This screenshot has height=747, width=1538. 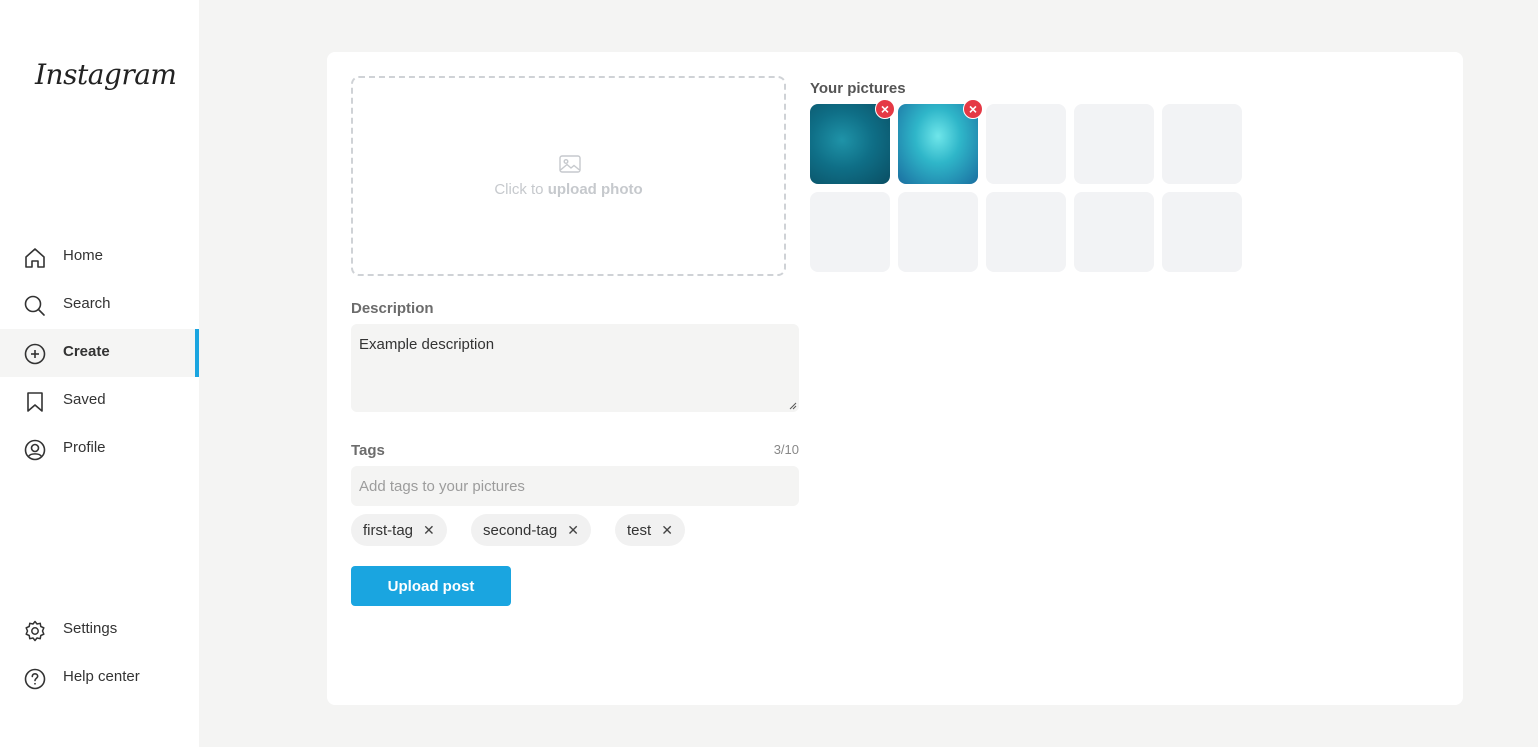 What do you see at coordinates (35, 258) in the screenshot?
I see `home-icon` at bounding box center [35, 258].